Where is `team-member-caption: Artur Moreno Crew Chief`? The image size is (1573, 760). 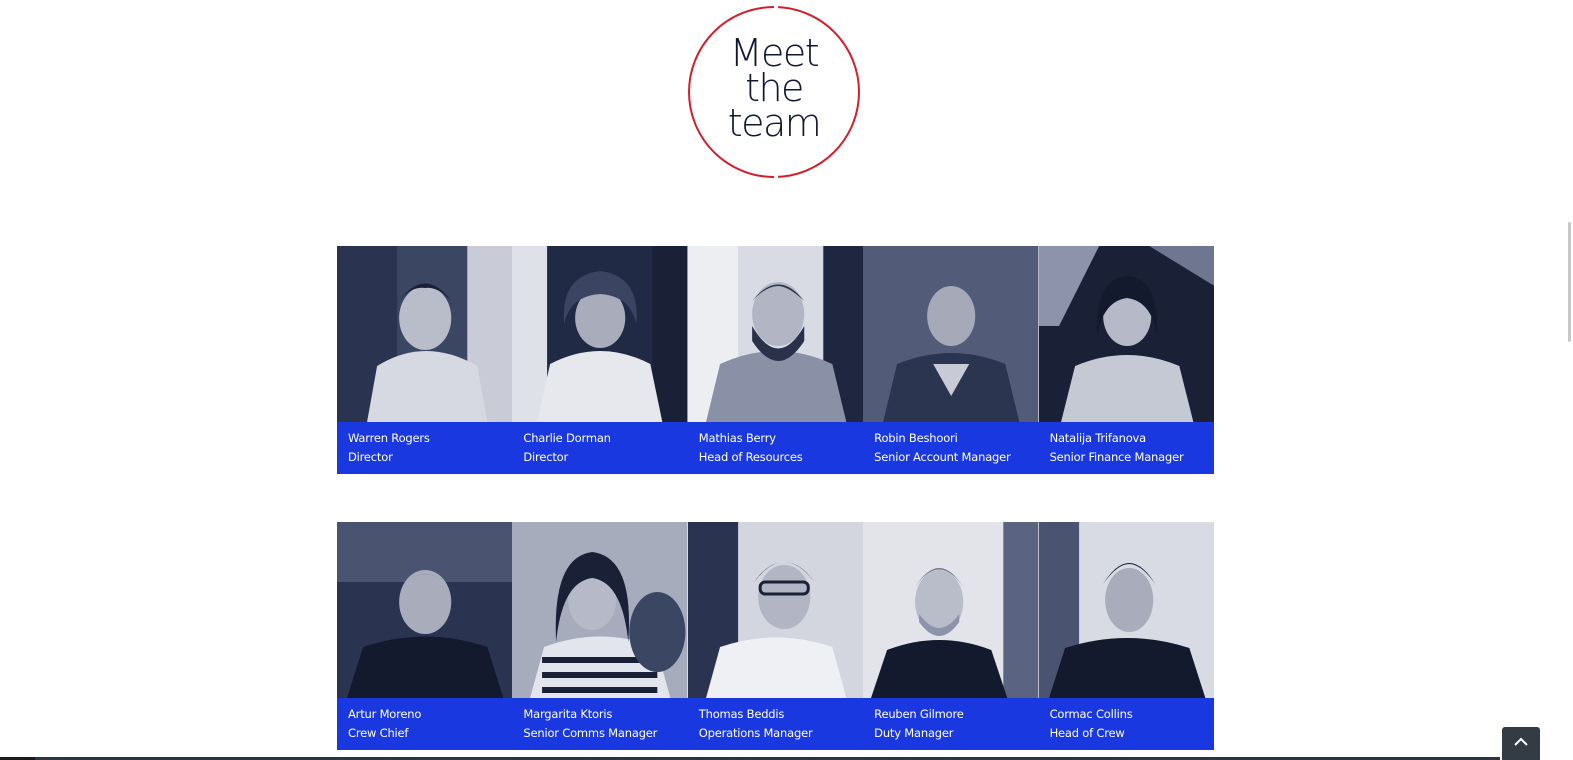 team-member-caption: Artur Moreno Crew Chief is located at coordinates (425, 724).